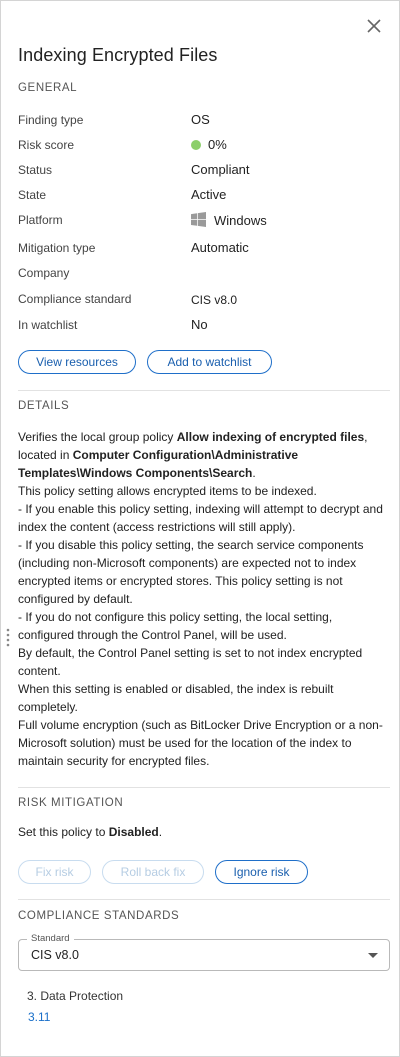  What do you see at coordinates (217, 144) in the screenshot?
I see `risk-score-text: 0%` at bounding box center [217, 144].